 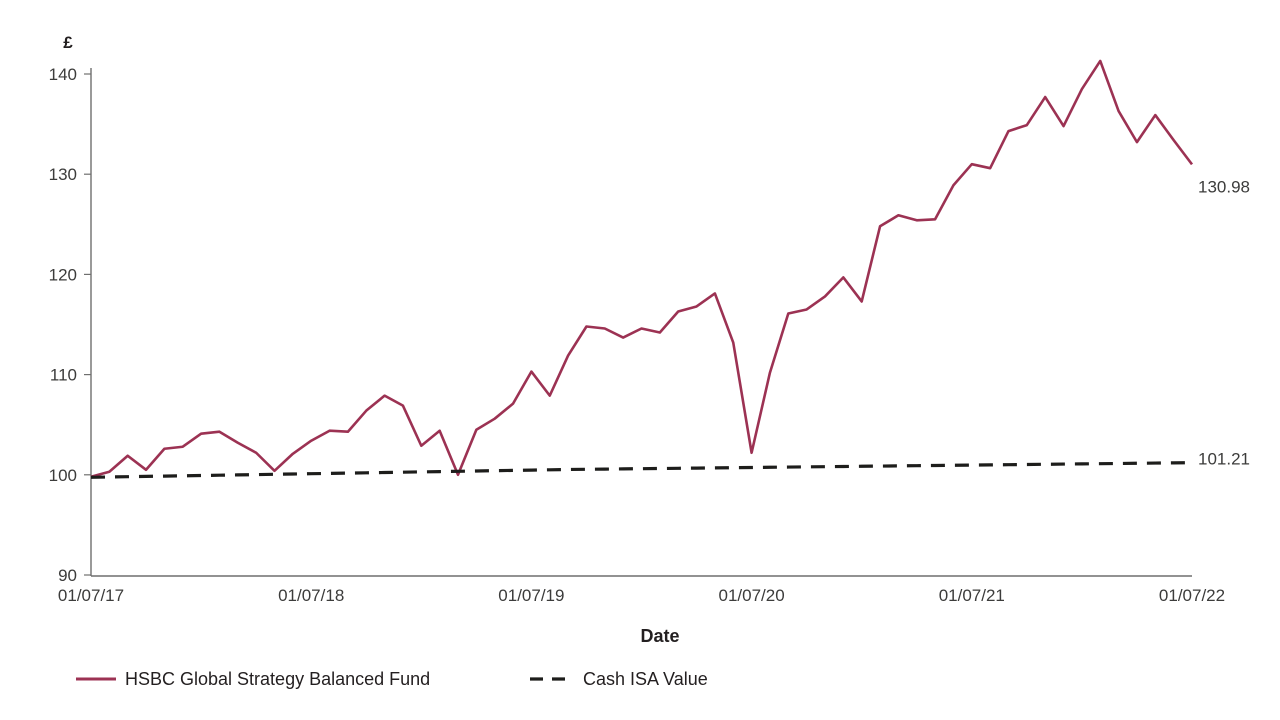 I want to click on cash-series-line, so click(x=641, y=470).